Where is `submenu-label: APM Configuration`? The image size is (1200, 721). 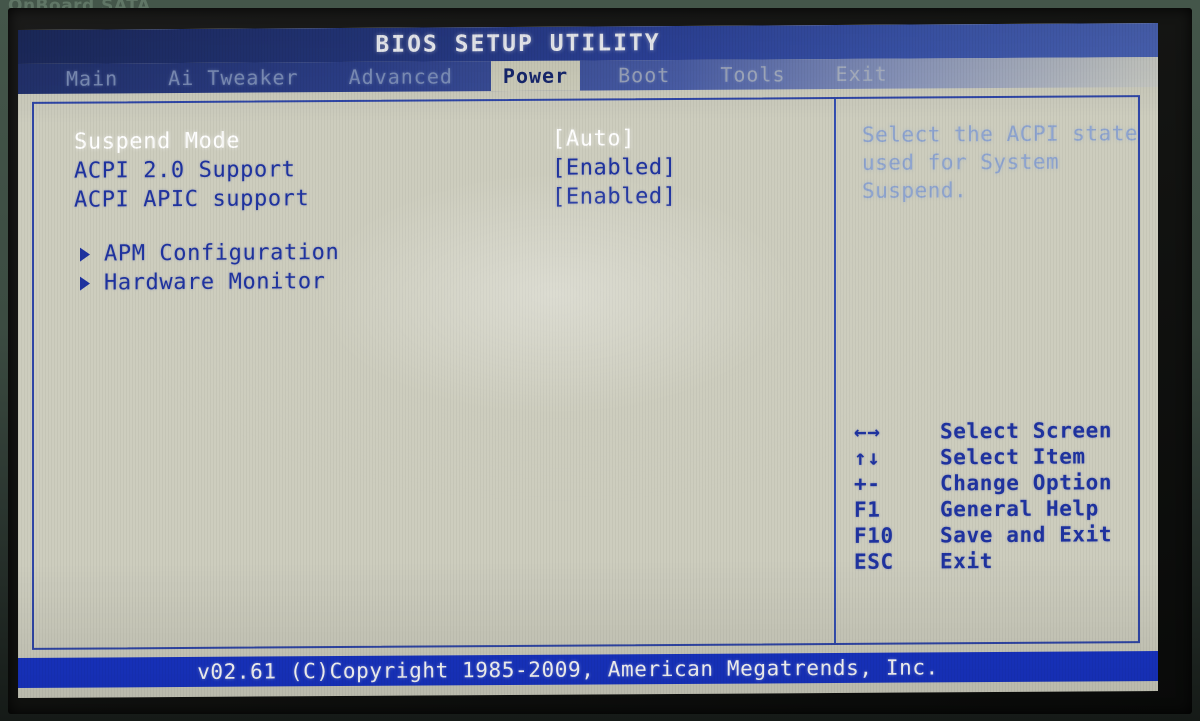 submenu-label: APM Configuration is located at coordinates (222, 253).